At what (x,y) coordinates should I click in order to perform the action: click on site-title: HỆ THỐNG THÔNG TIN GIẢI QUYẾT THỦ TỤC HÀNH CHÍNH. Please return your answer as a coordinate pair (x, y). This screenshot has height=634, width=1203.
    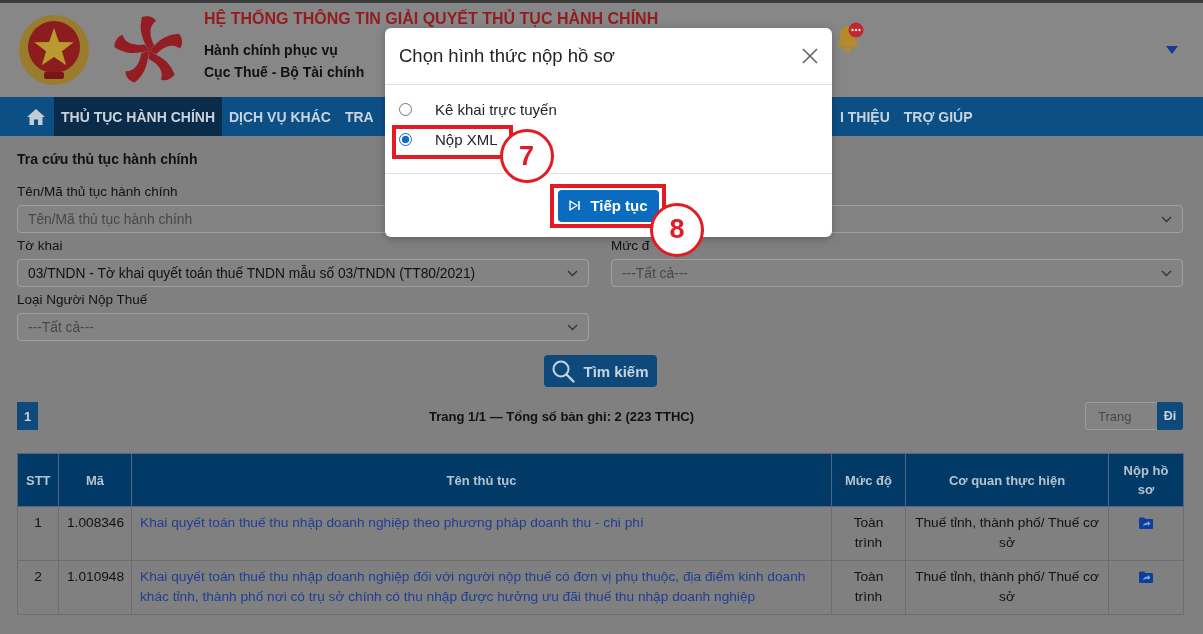
    Looking at the image, I should click on (431, 19).